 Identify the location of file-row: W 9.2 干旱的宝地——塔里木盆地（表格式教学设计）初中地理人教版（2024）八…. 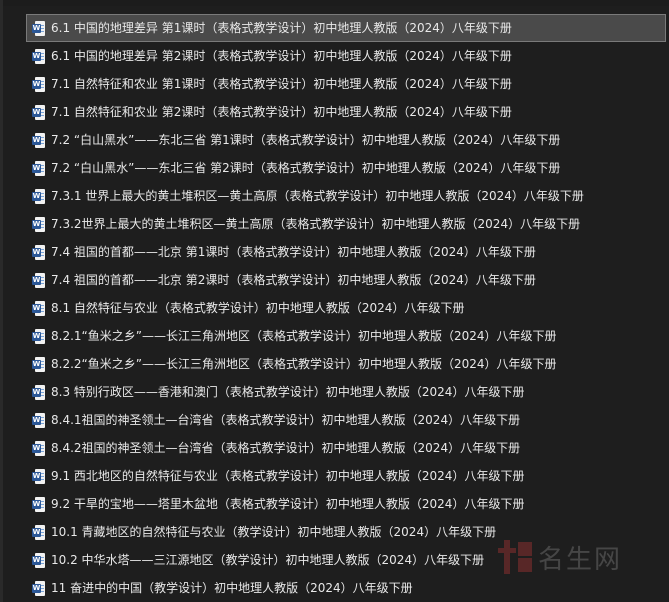
(346, 504).